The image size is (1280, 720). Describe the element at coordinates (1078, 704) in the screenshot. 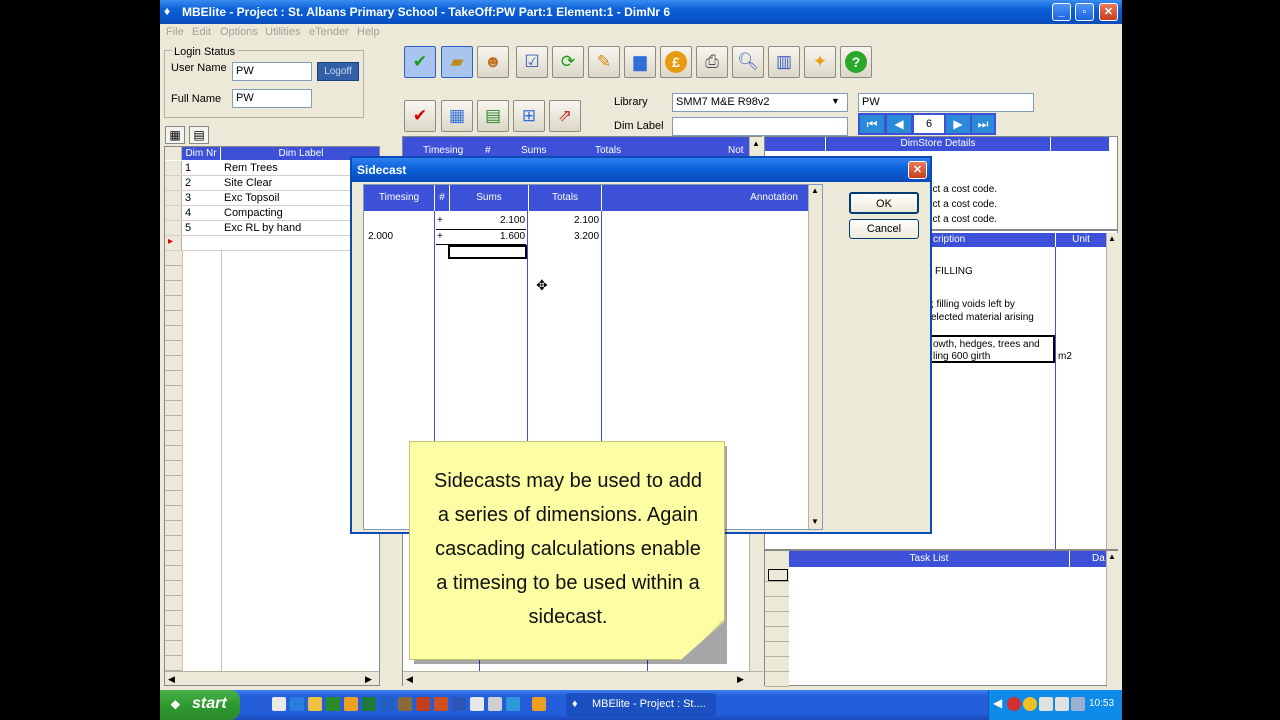

I see `volume-icon` at that location.